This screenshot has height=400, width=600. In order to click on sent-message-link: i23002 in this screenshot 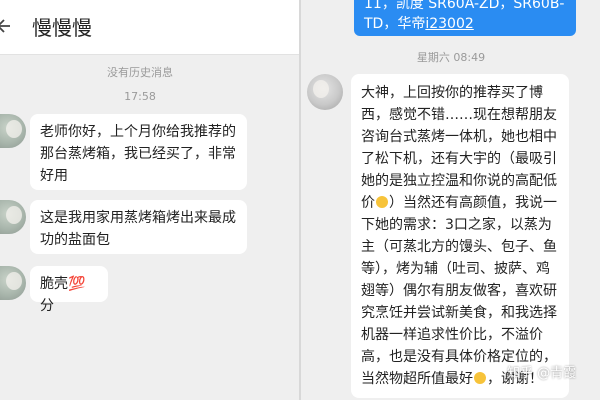, I will do `click(449, 24)`.